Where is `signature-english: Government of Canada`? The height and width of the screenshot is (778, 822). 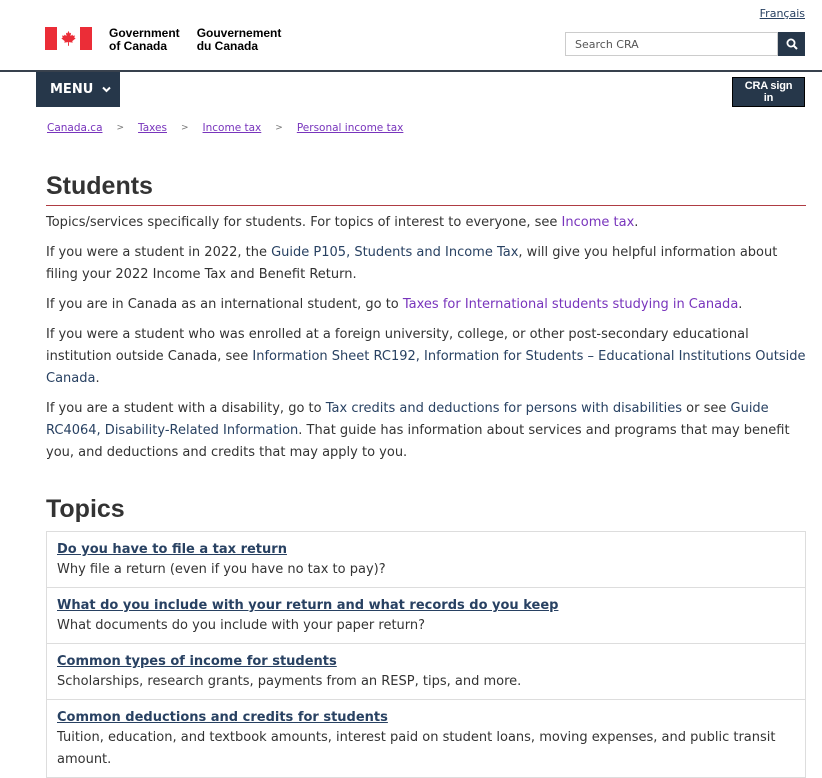
signature-english: Government of Canada is located at coordinates (144, 39).